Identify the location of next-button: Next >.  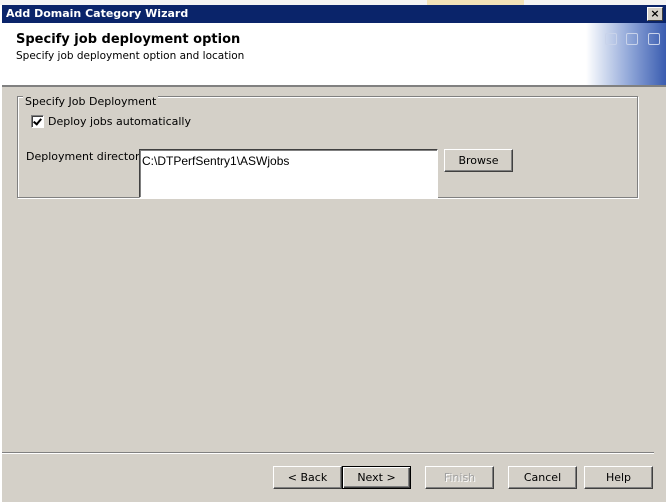
(376, 477).